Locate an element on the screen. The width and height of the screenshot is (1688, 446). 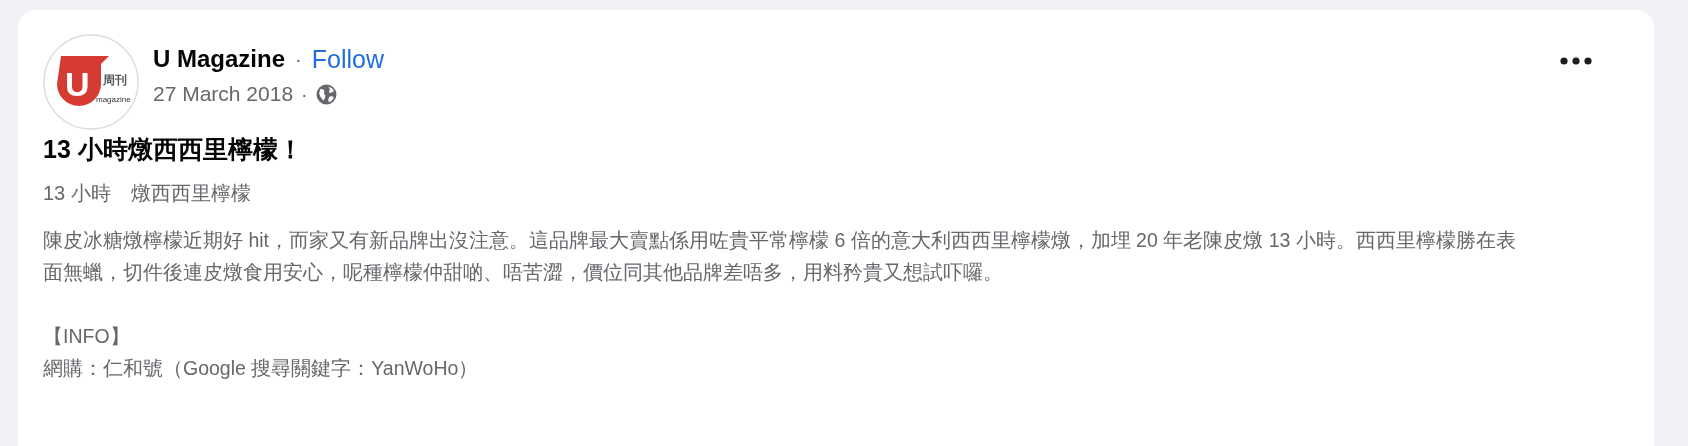
post-subtitle: 13 小時 燉西西里檸檬 is located at coordinates (147, 193).